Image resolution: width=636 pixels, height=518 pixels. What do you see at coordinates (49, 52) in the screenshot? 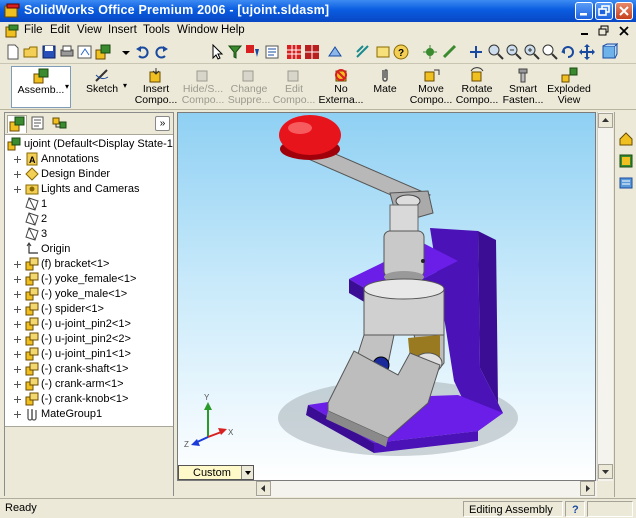
I see `save-icon` at bounding box center [49, 52].